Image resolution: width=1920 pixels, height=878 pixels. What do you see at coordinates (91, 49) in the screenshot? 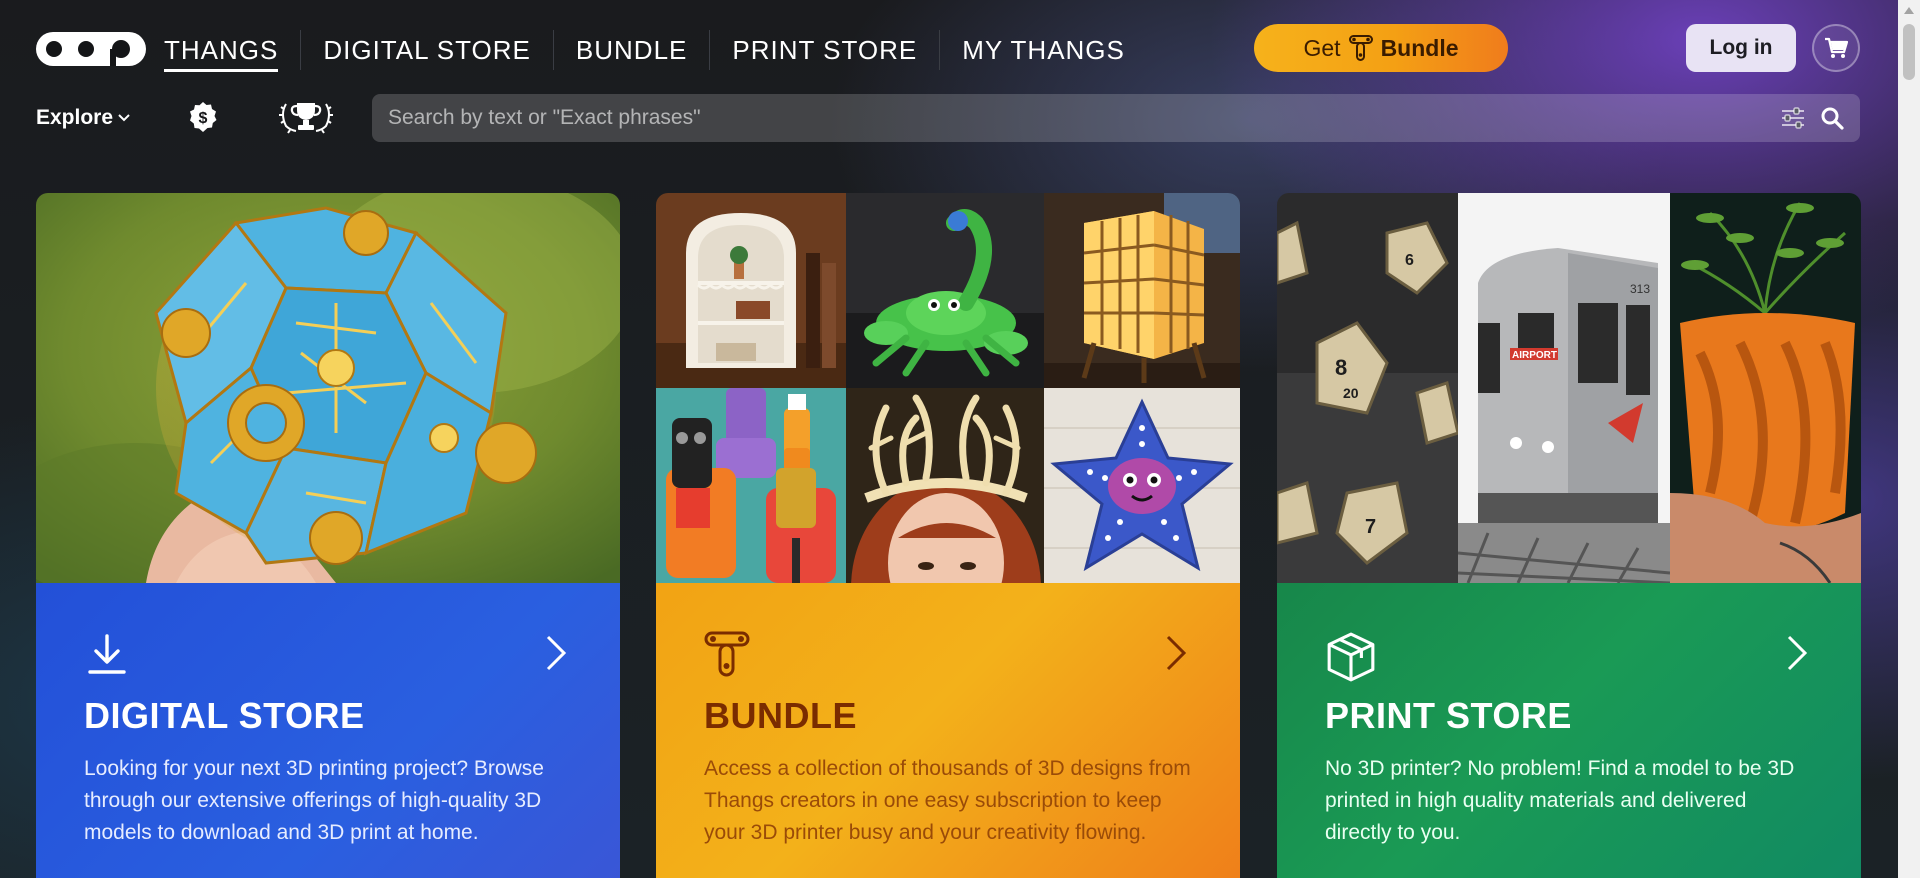
I see `thangs-logo` at bounding box center [91, 49].